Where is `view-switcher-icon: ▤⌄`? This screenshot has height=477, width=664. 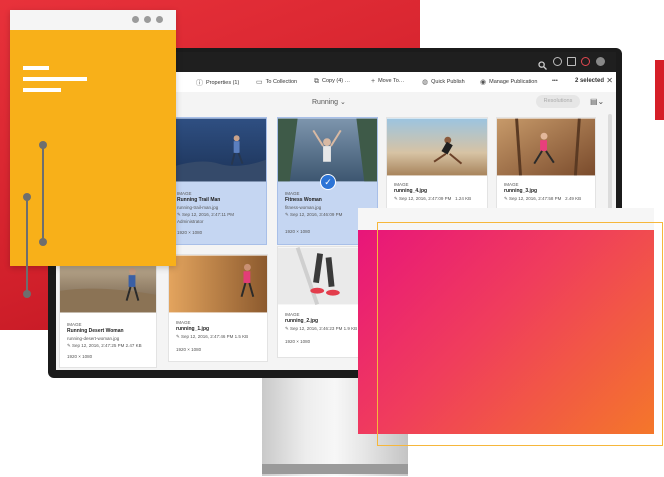 view-switcher-icon: ▤⌄ is located at coordinates (597, 101).